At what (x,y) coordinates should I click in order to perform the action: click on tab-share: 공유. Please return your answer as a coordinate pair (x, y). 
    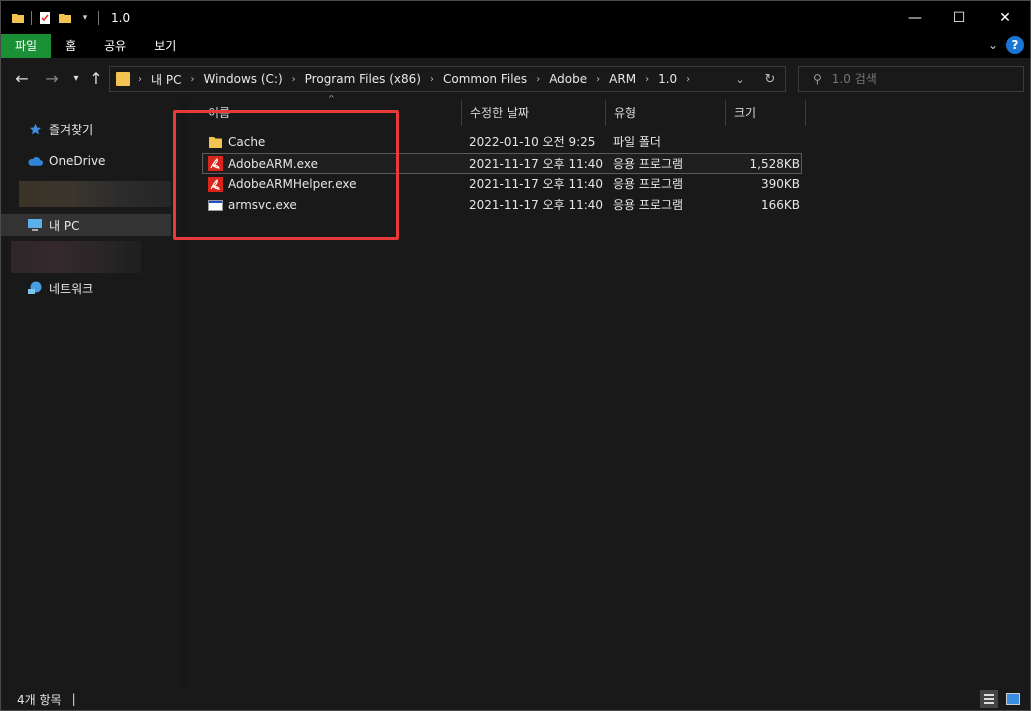
    Looking at the image, I should click on (115, 46).